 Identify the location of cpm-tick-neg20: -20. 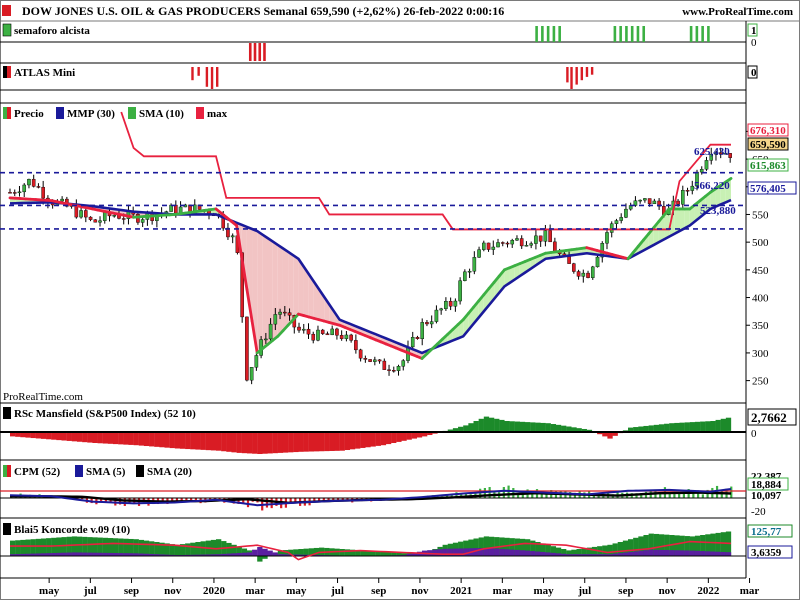
(758, 512).